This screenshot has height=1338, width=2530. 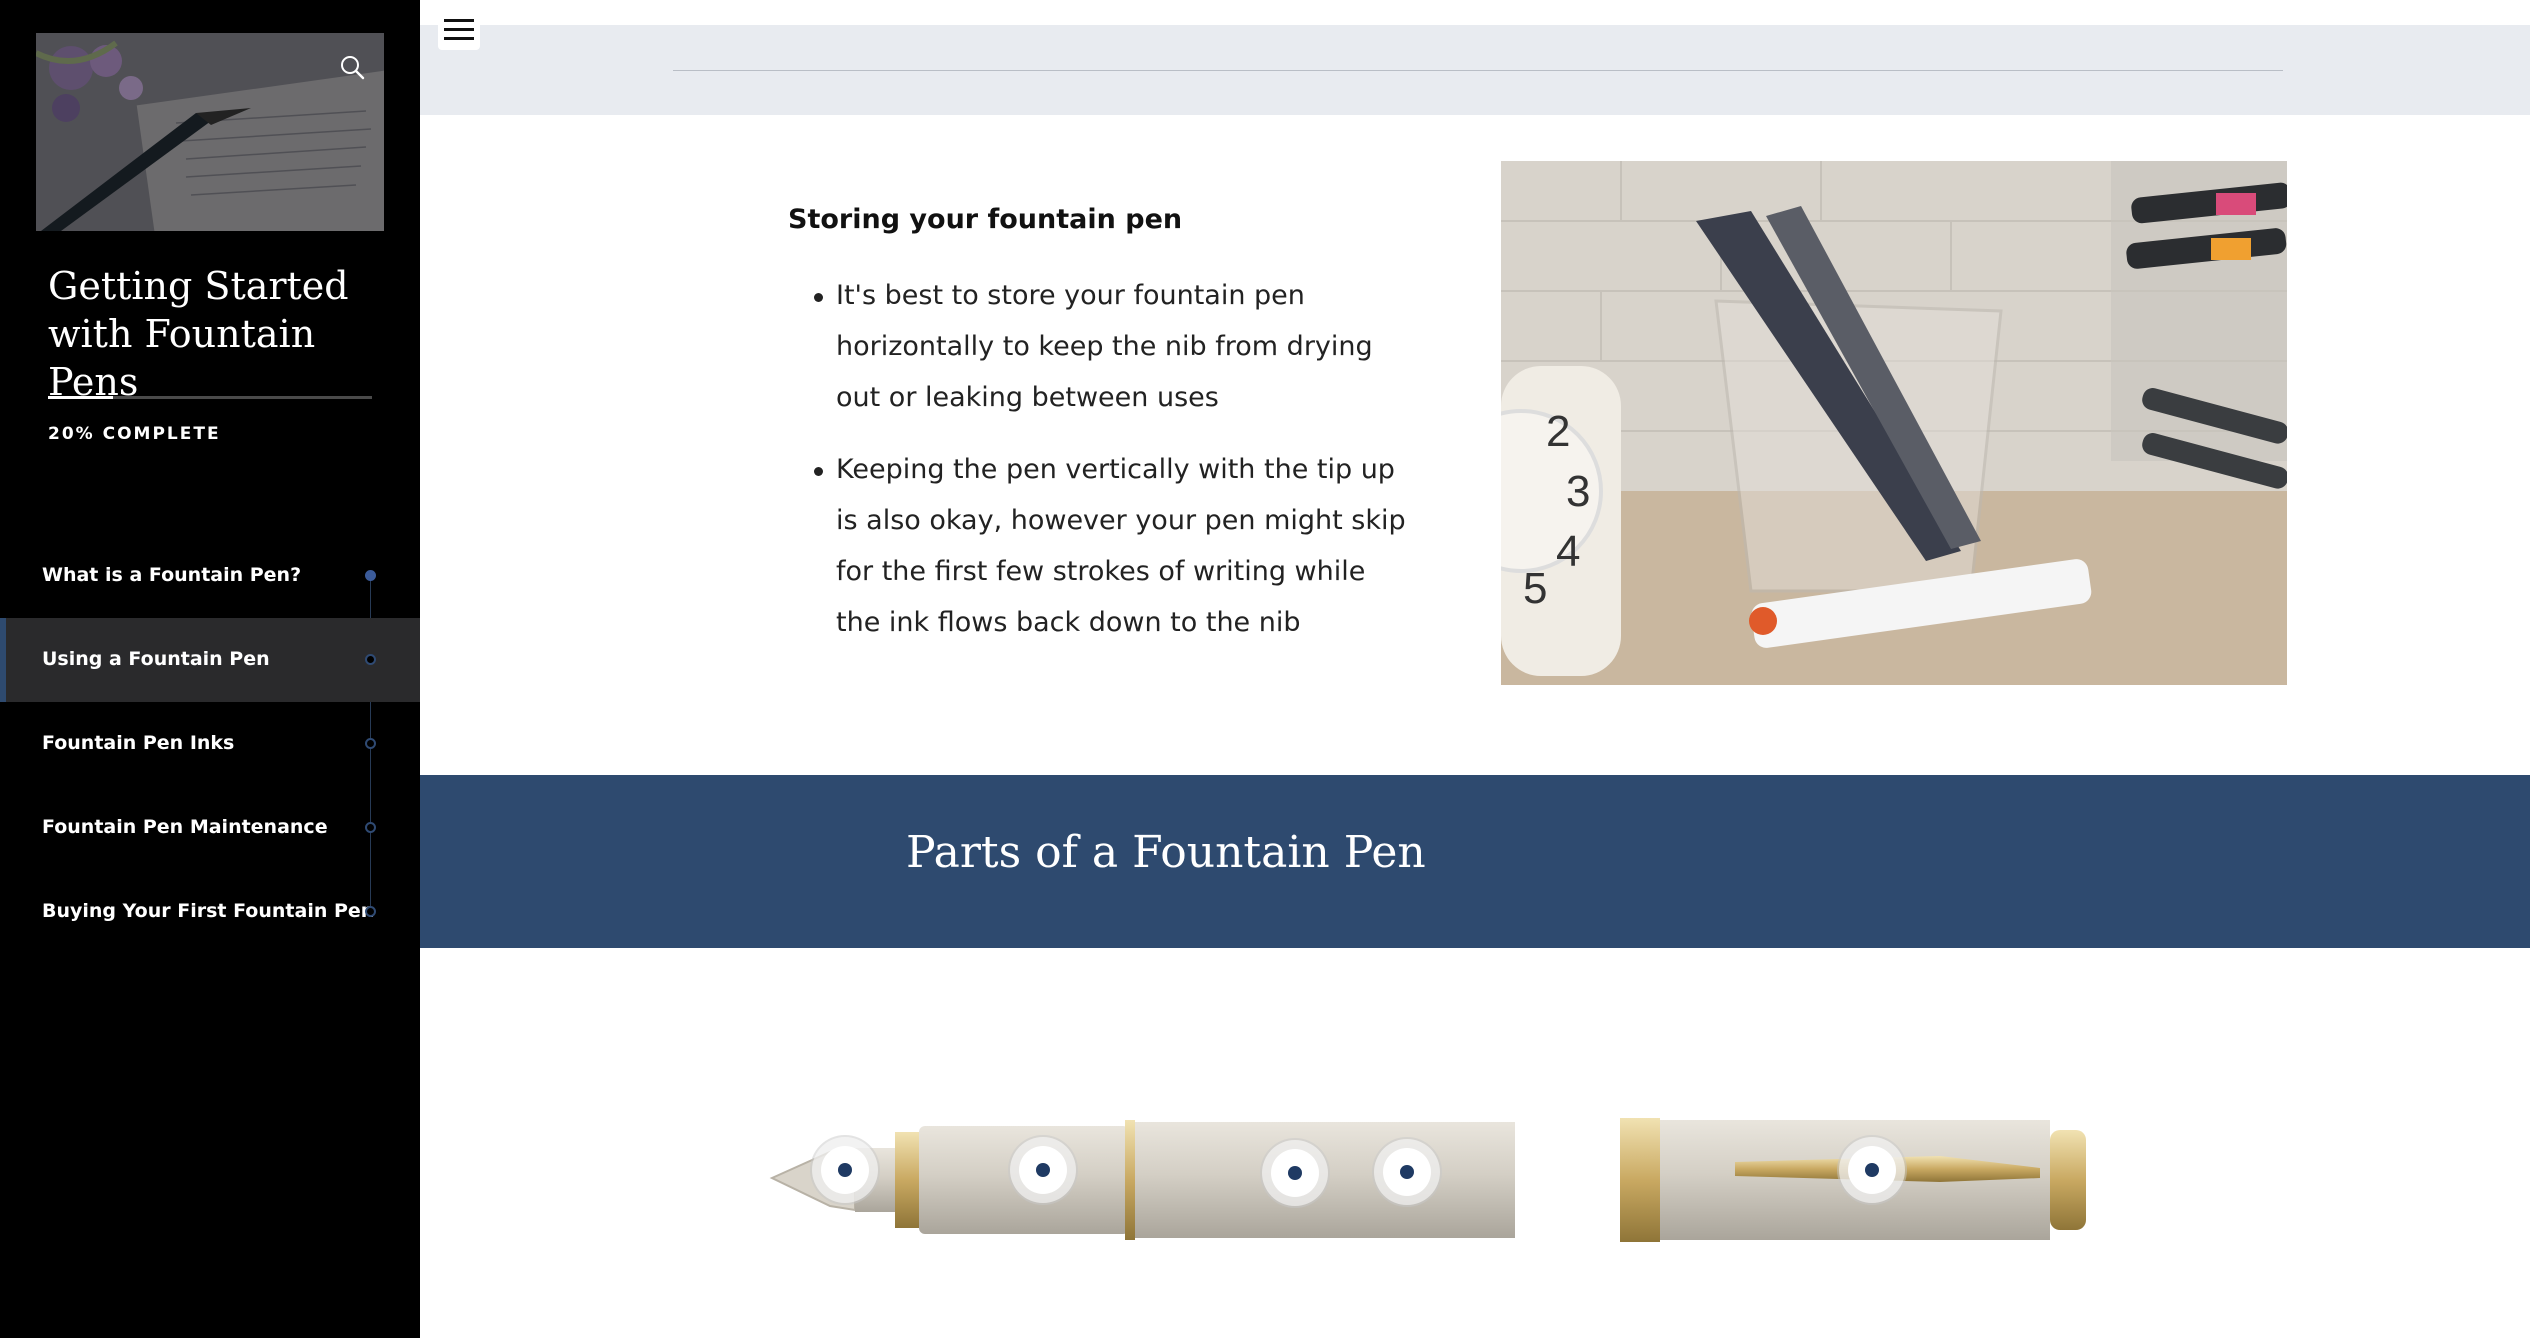 I want to click on course-title: Getting Started with Fountain Pens, so click(x=198, y=334).